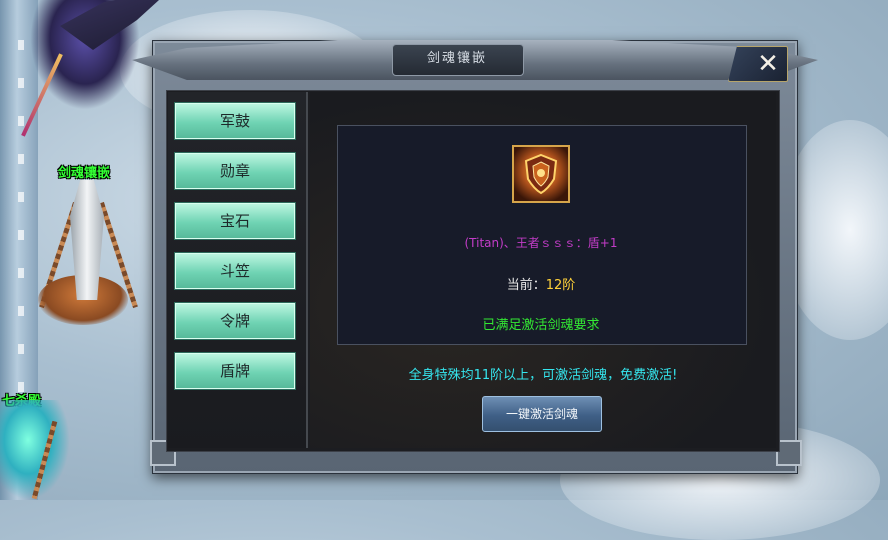 Image resolution: width=888 pixels, height=540 pixels. I want to click on sidebar-item-gem: 宝石, so click(235, 221).